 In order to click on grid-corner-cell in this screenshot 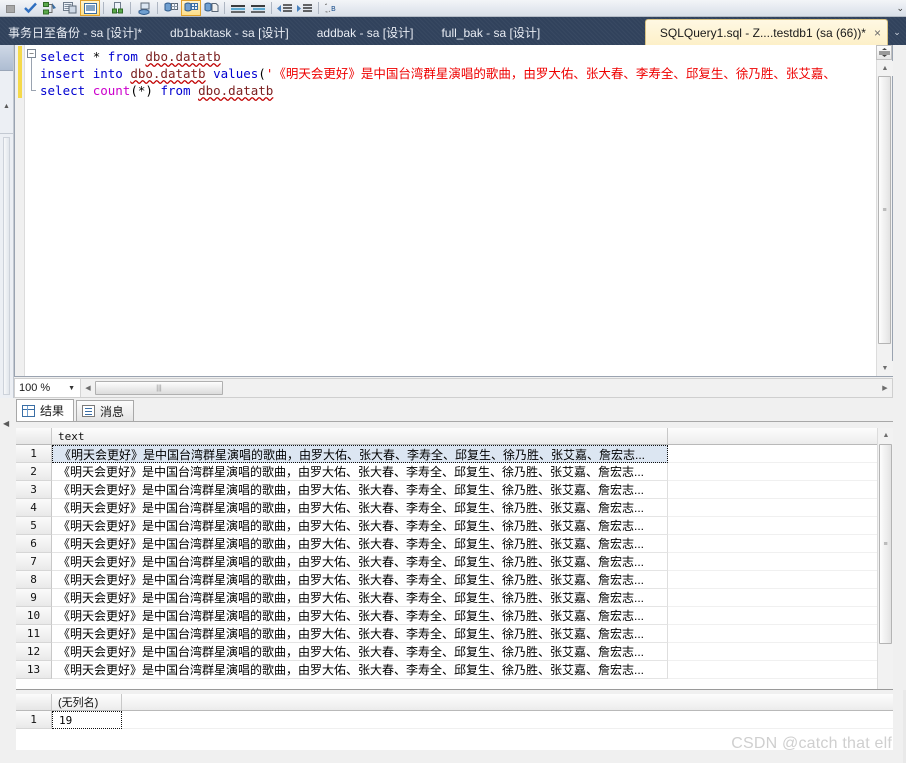, I will do `click(34, 436)`.